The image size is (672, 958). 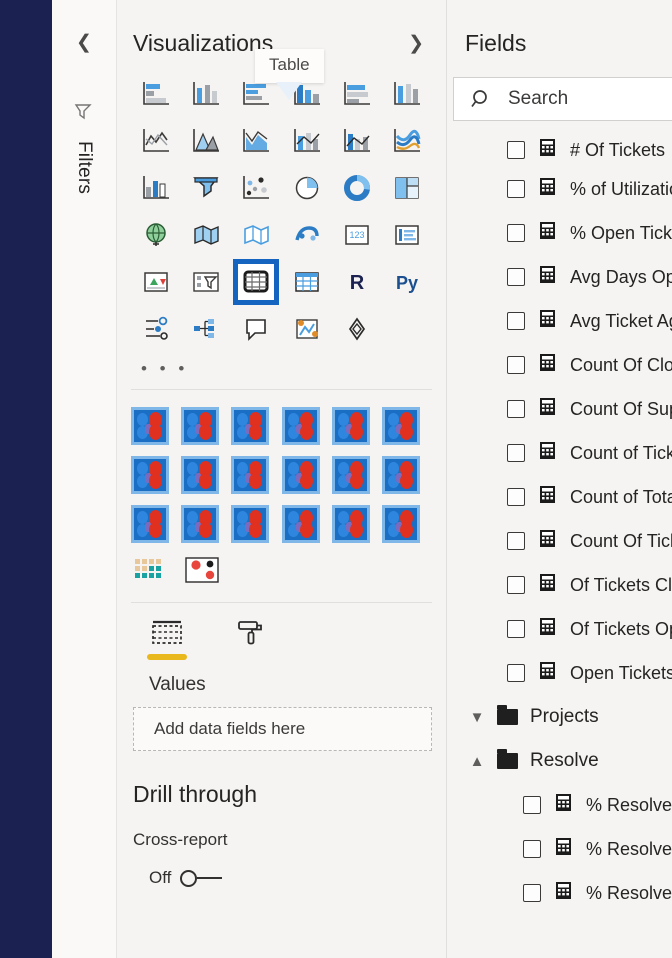 What do you see at coordinates (202, 572) in the screenshot?
I see `bubble-cluster-icon` at bounding box center [202, 572].